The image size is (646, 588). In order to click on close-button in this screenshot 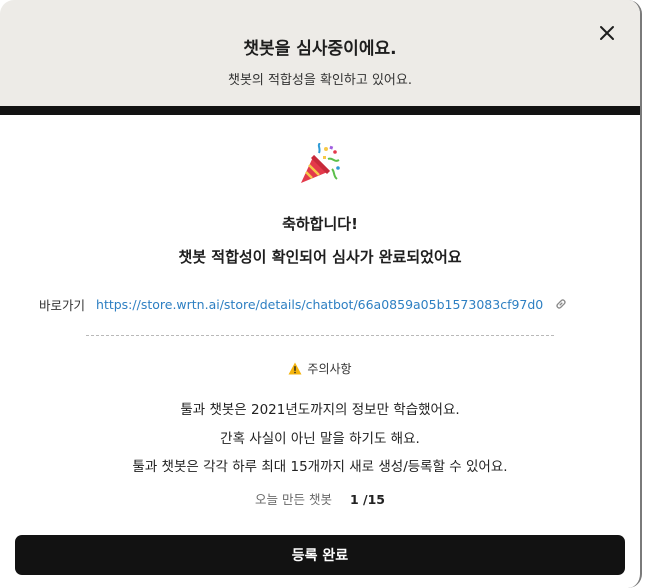, I will do `click(607, 33)`.